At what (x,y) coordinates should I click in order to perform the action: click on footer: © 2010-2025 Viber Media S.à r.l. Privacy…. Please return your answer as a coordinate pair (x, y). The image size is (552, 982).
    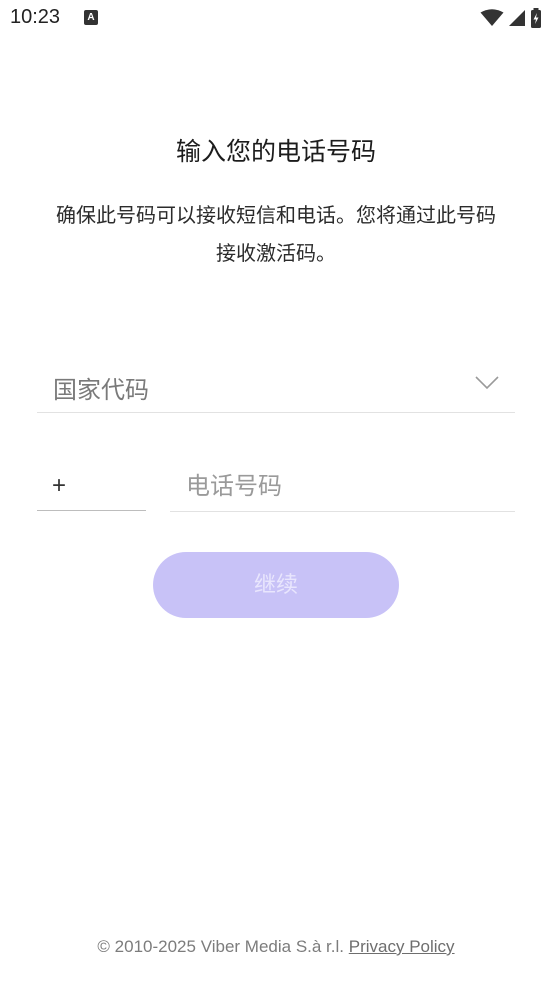
    Looking at the image, I should click on (276, 947).